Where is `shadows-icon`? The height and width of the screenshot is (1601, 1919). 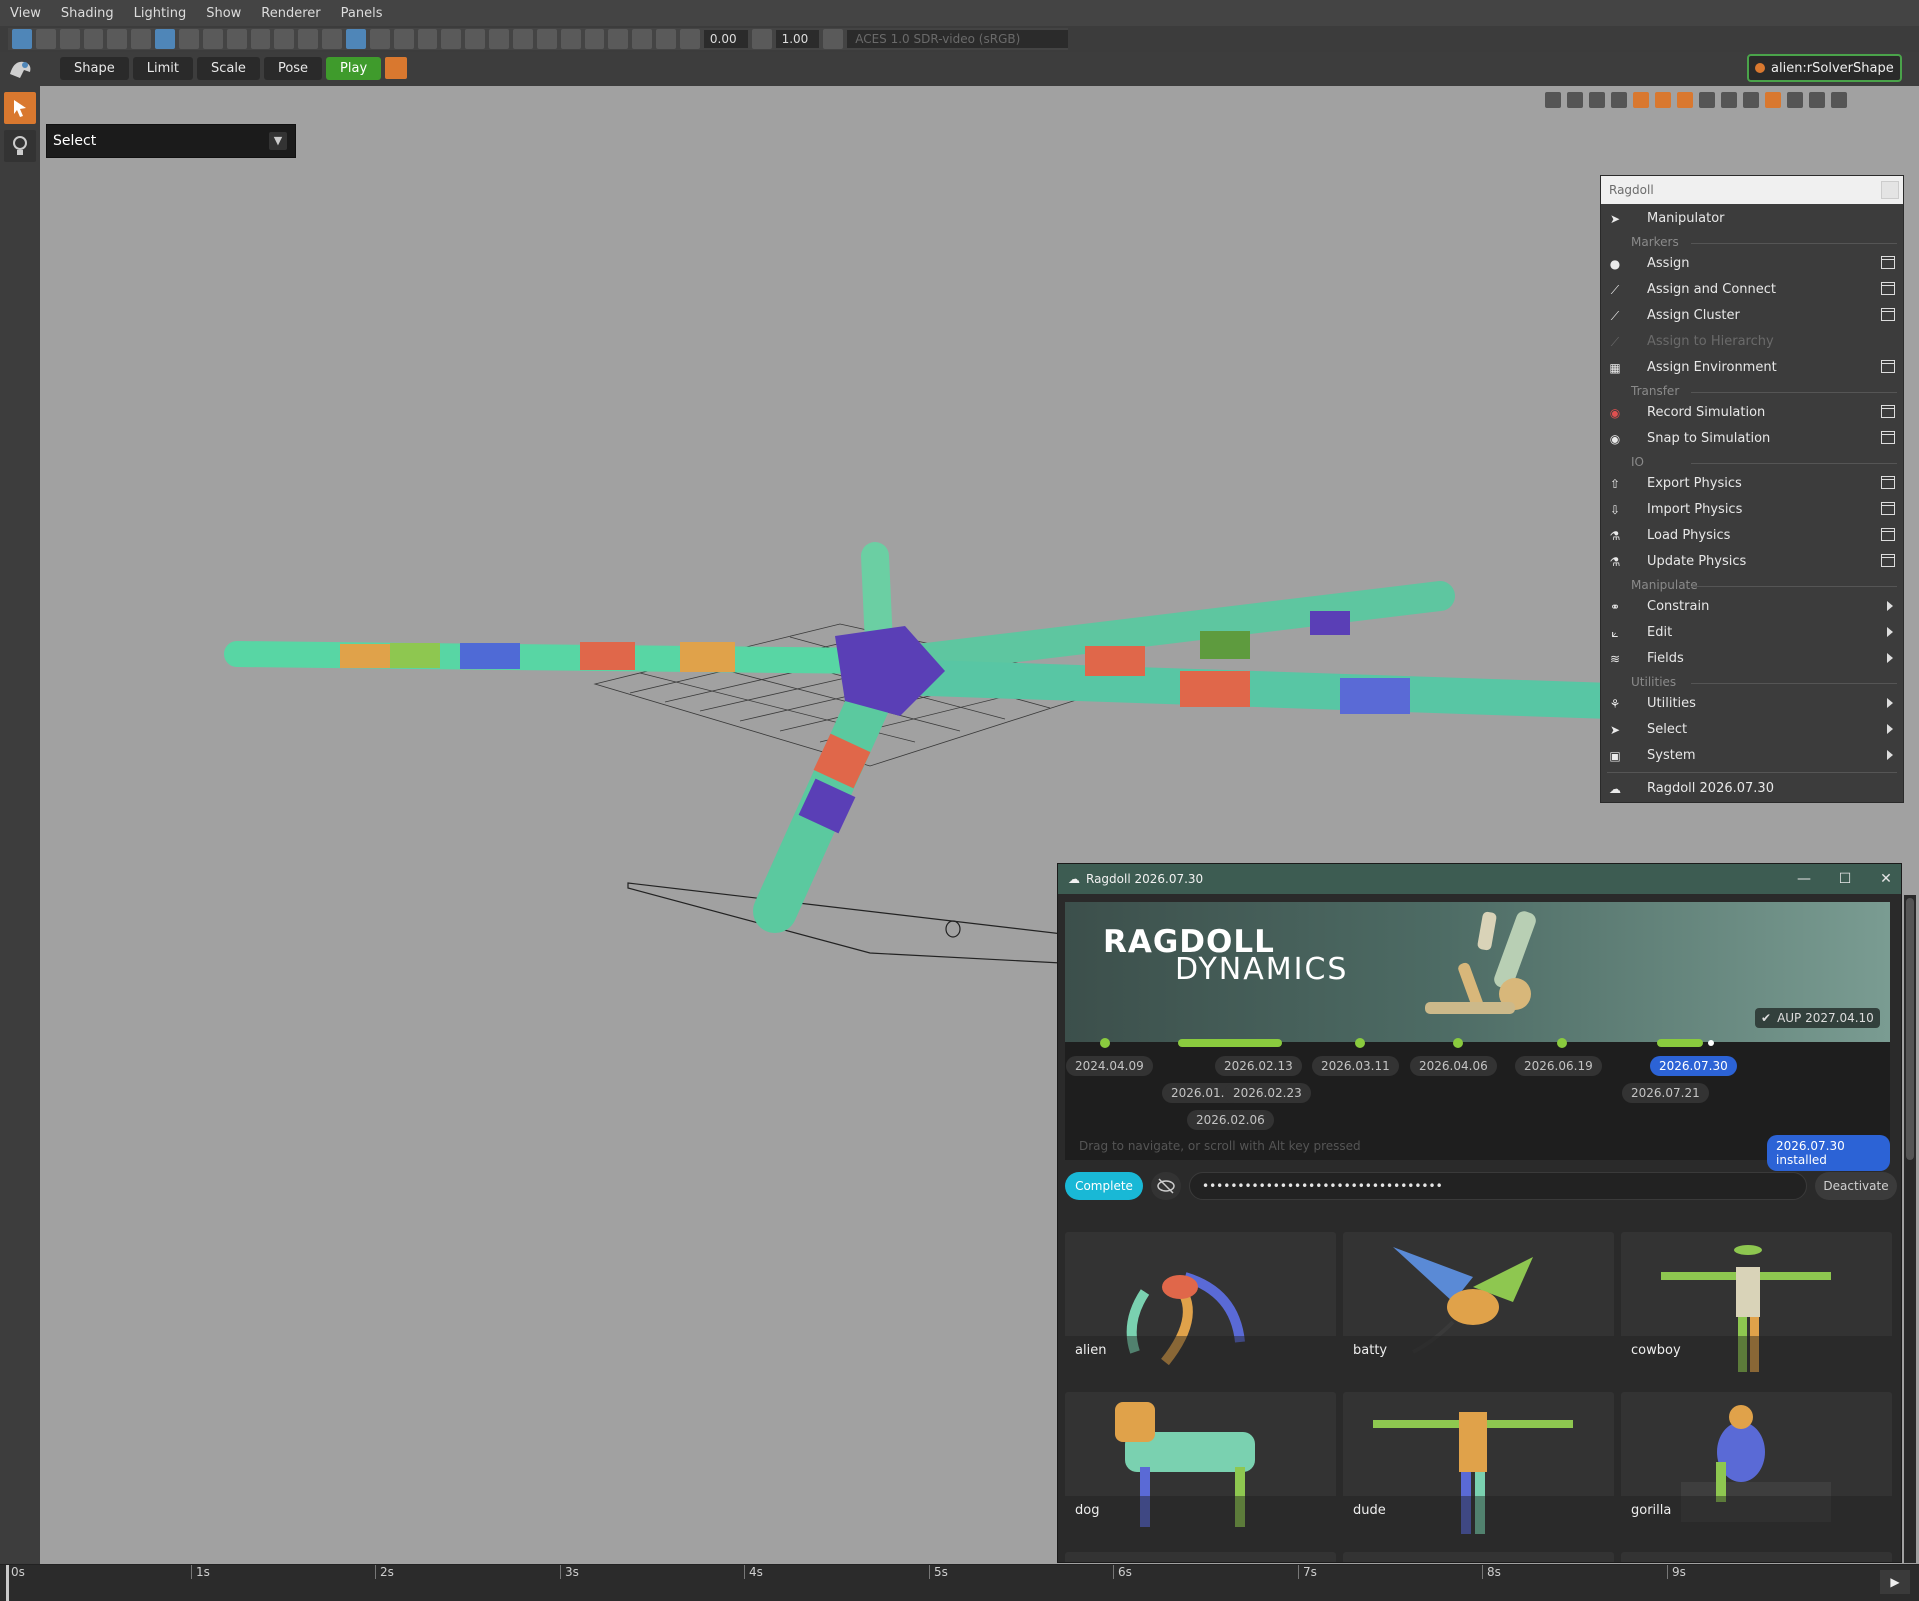 shadows-icon is located at coordinates (475, 39).